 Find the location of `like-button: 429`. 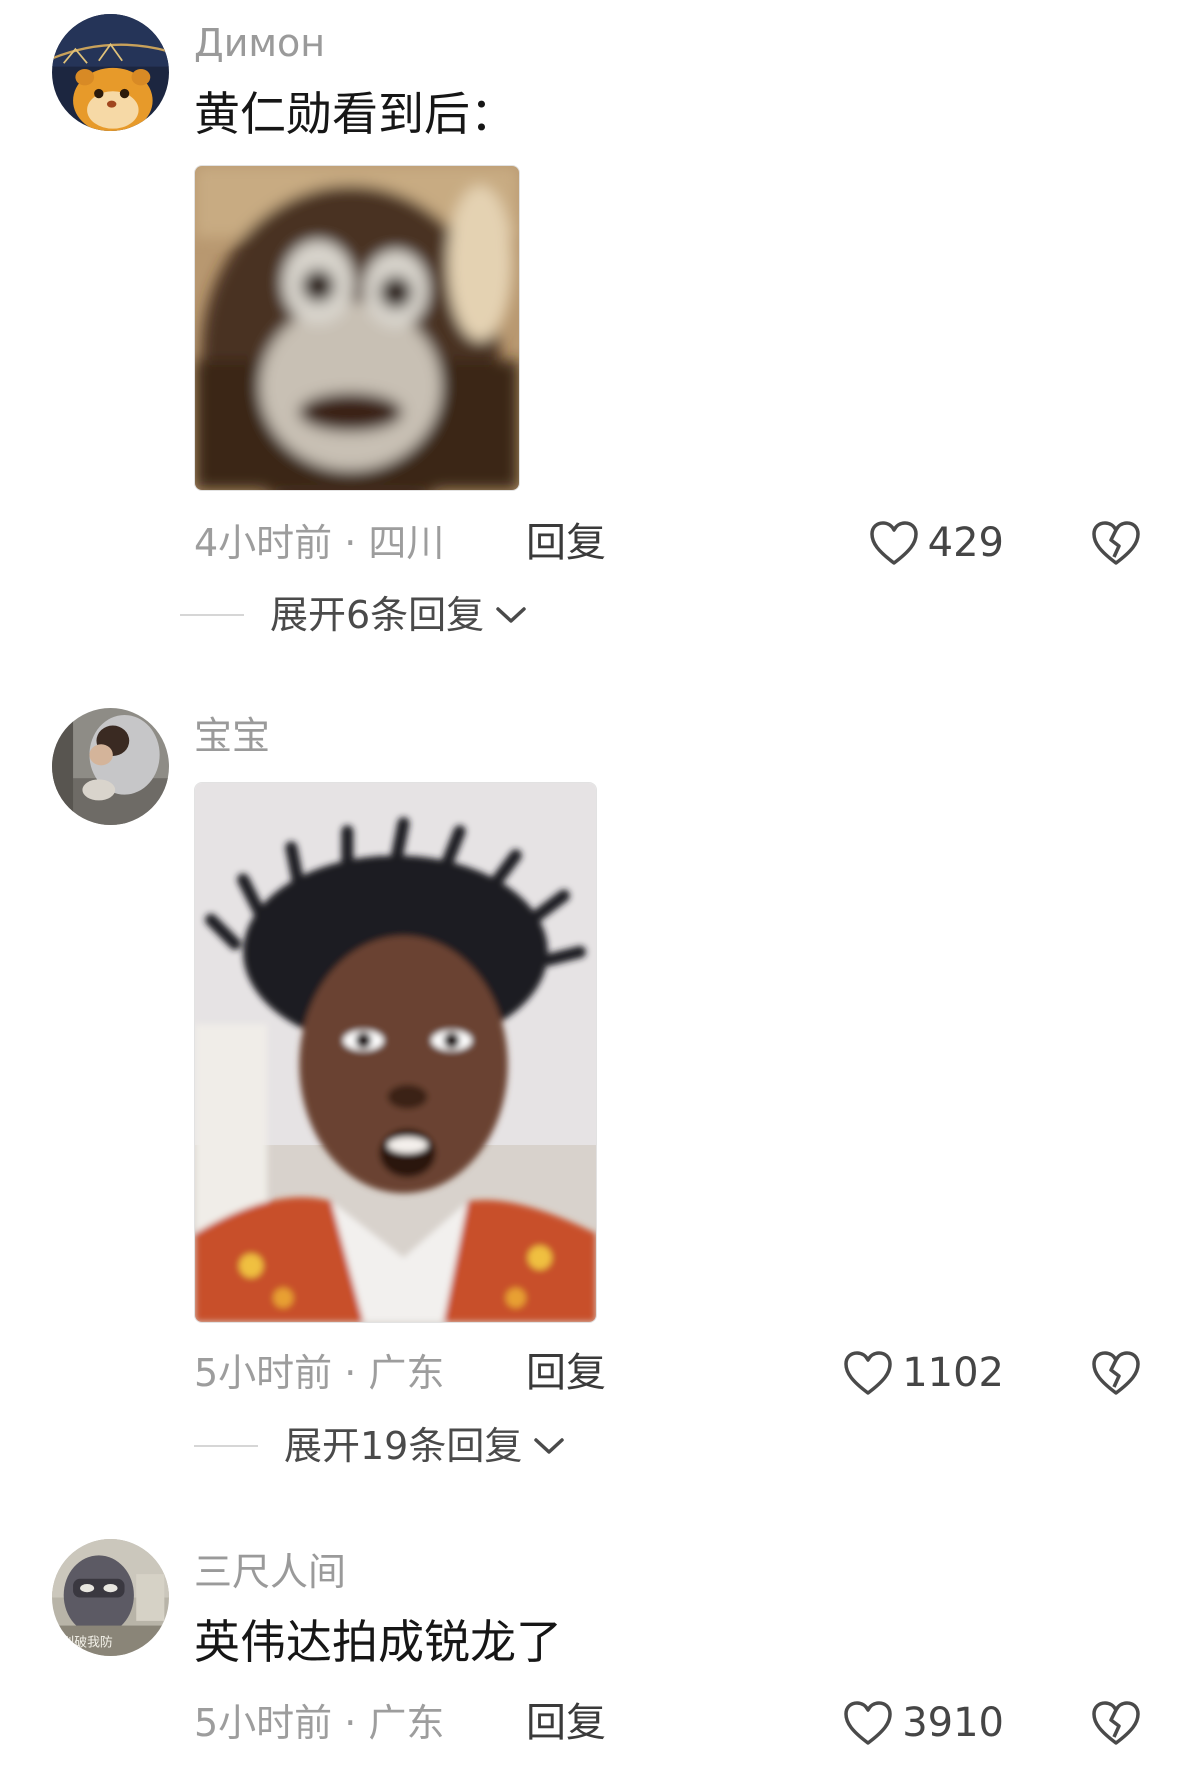

like-button: 429 is located at coordinates (936, 543).